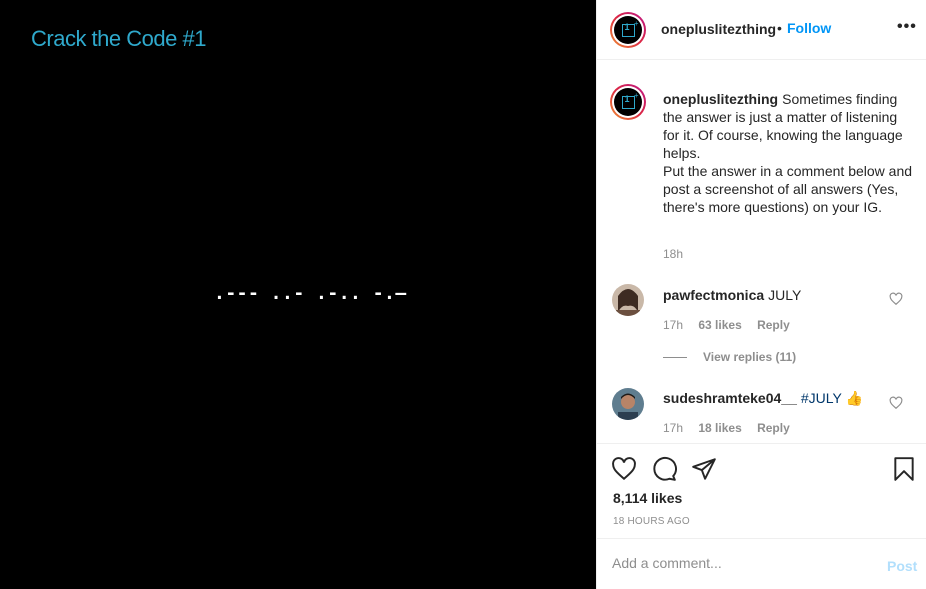 The height and width of the screenshot is (589, 926). What do you see at coordinates (704, 469) in the screenshot?
I see `share-icon` at bounding box center [704, 469].